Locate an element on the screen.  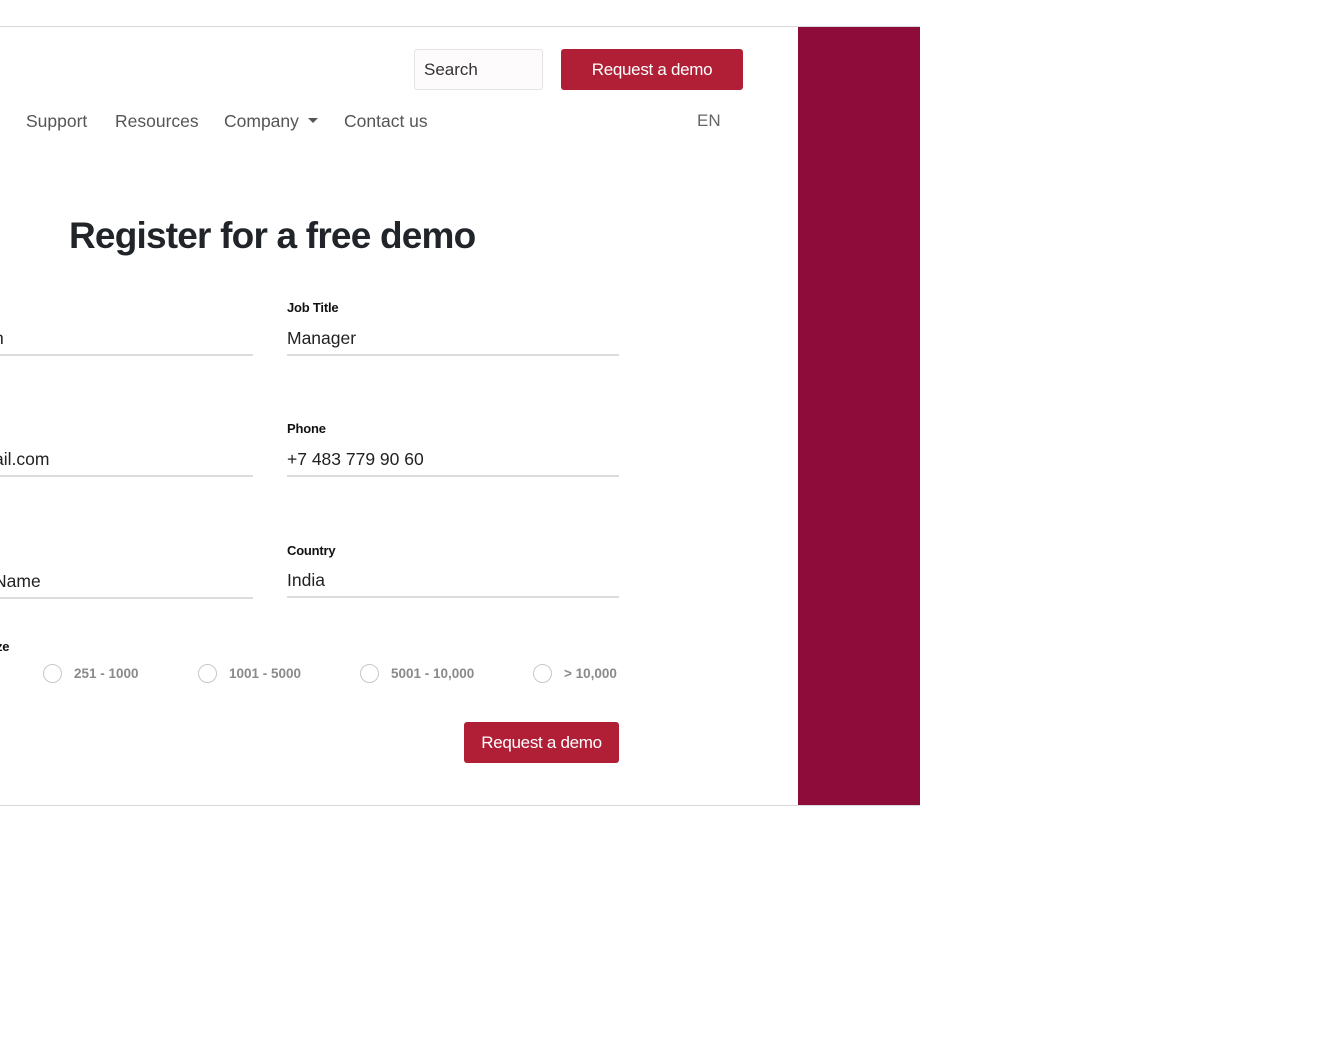
size-option-251-1000: 251 - 1000 is located at coordinates (91, 673).